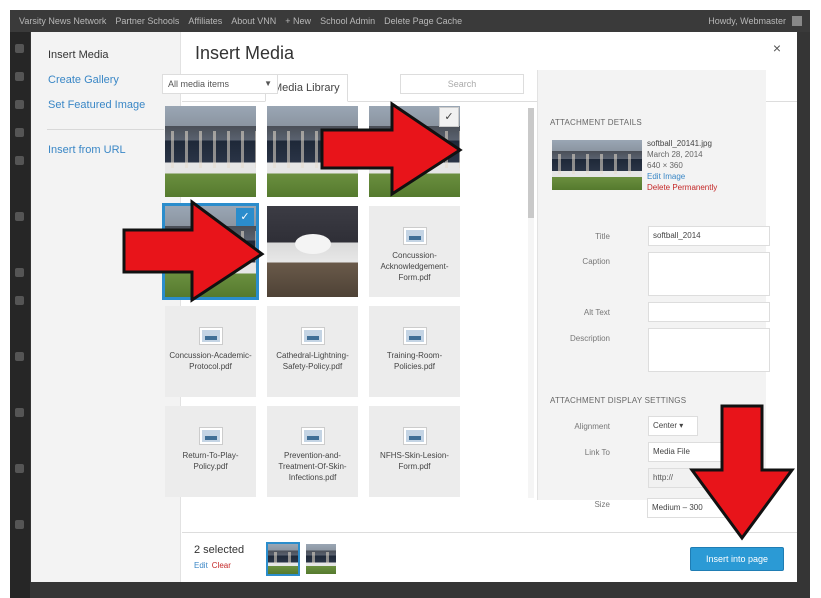 The width and height of the screenshot is (821, 598). Describe the element at coordinates (592, 426) in the screenshot. I see `alignment-label: Alignment` at that location.